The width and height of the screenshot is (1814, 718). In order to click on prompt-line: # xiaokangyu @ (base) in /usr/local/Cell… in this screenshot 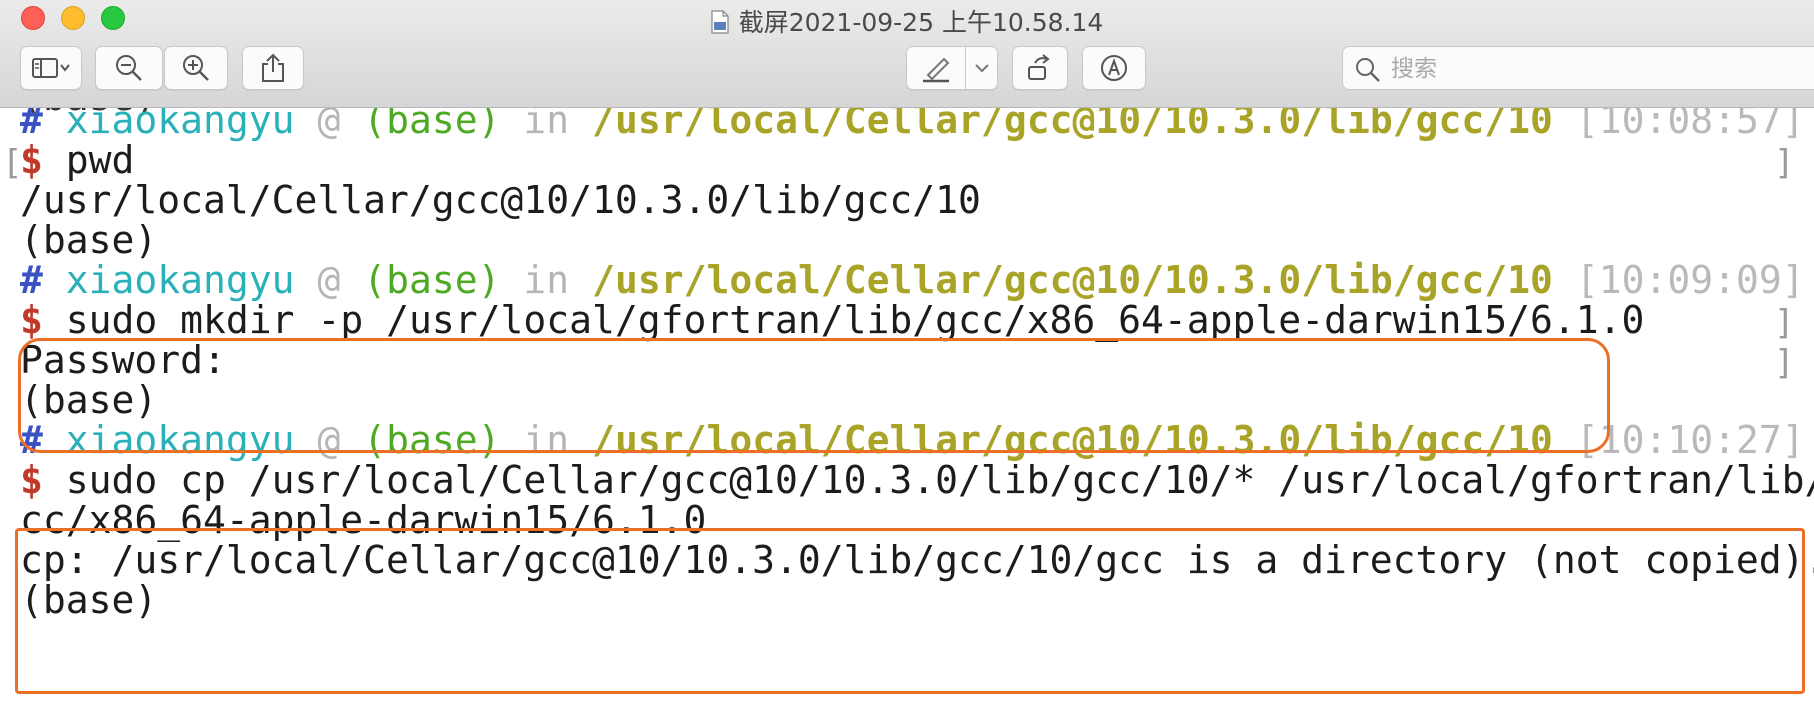, I will do `click(912, 125)`.